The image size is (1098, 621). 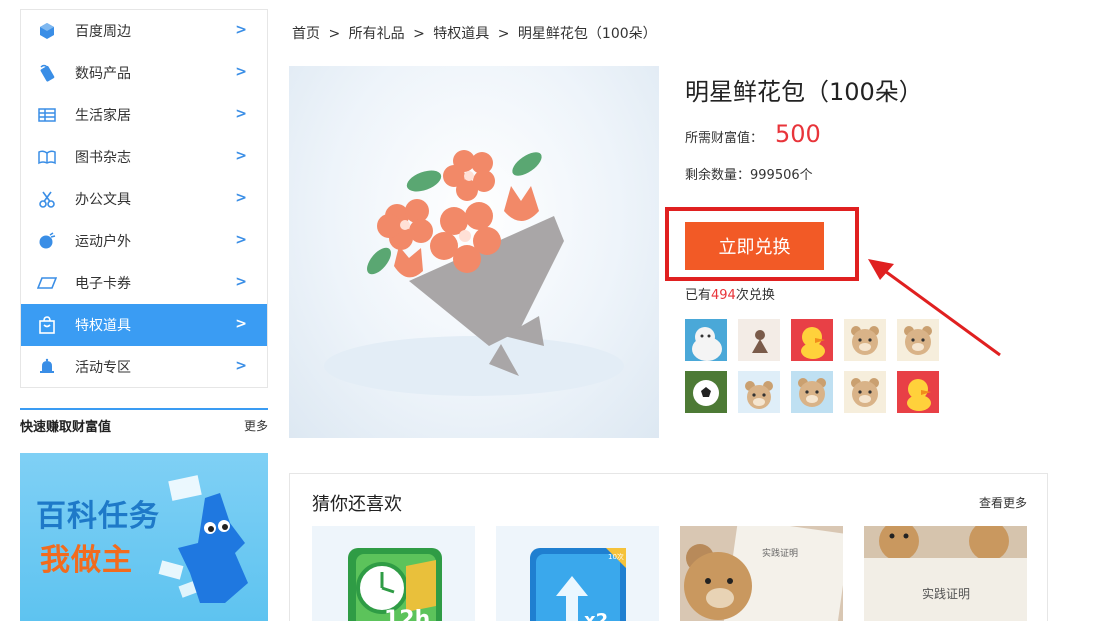 I want to click on double-label: x2, so click(x=596, y=615).